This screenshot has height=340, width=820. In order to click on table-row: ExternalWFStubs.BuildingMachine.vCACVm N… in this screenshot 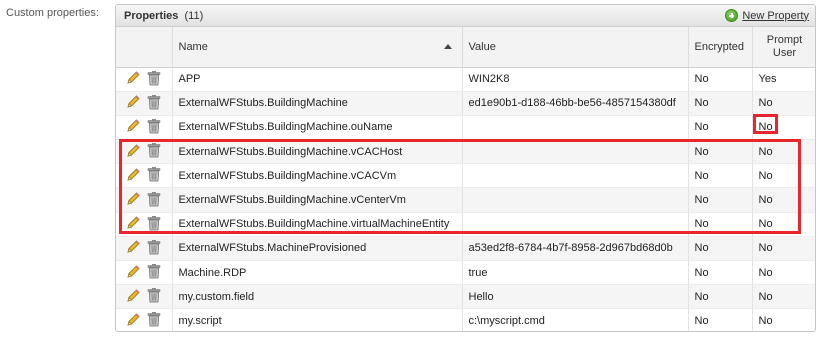, I will do `click(465, 176)`.